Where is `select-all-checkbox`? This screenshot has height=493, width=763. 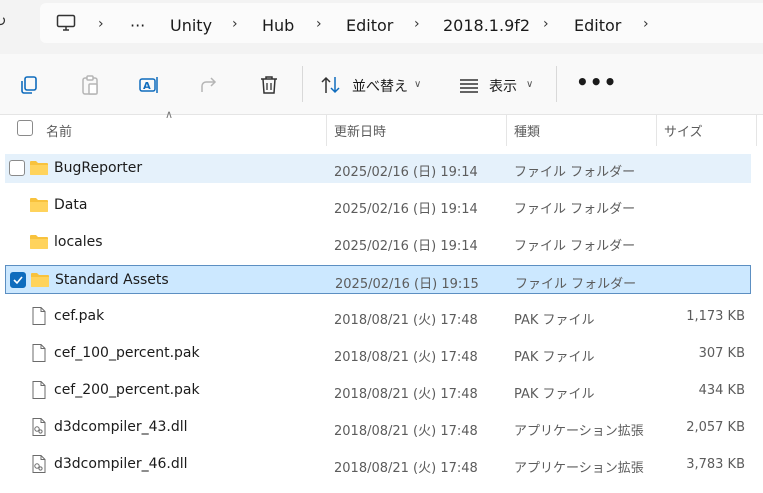
select-all-checkbox is located at coordinates (25, 128).